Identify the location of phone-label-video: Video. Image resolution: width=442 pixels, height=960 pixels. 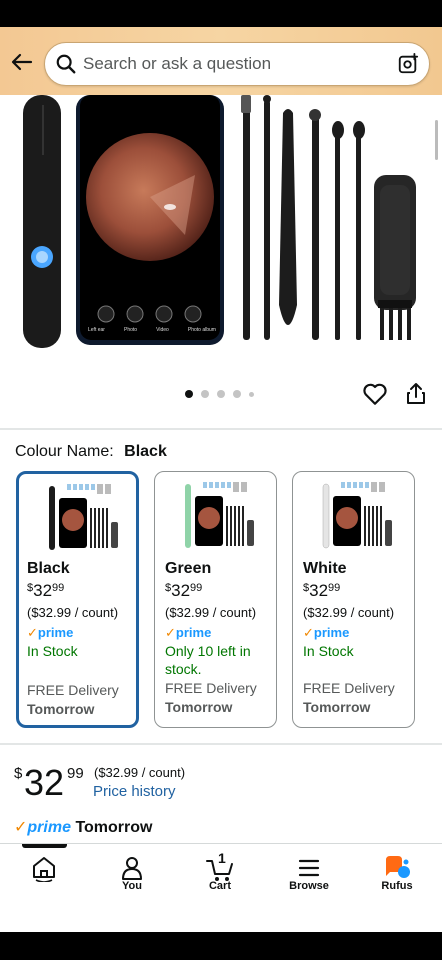
(162, 330).